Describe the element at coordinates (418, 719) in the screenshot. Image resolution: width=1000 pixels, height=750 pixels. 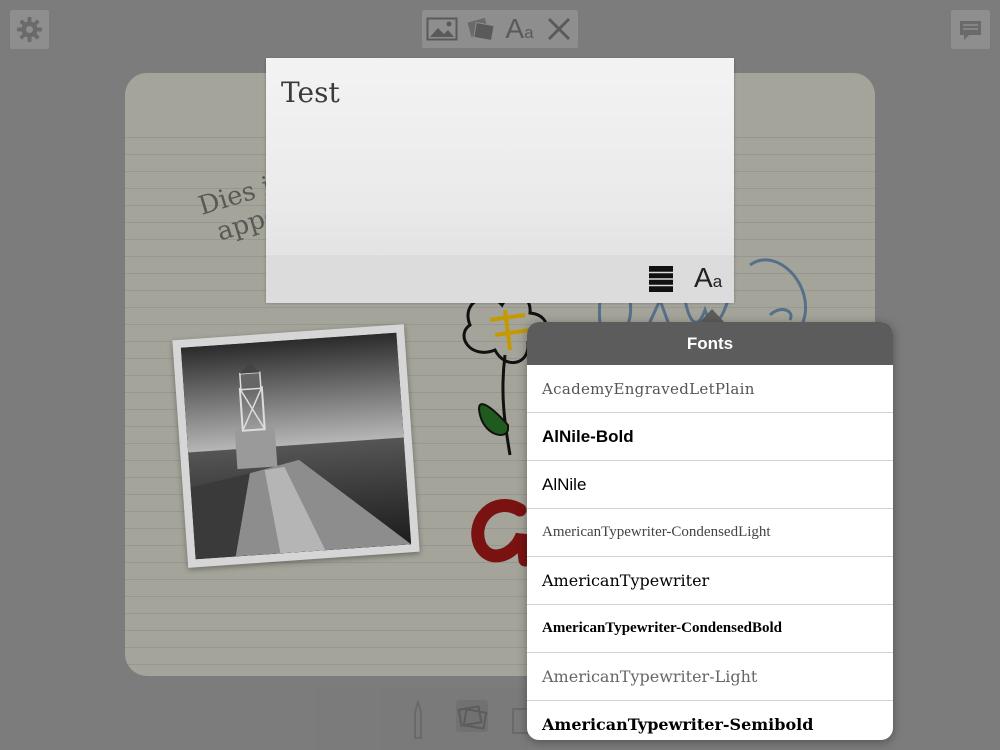
I see `pen-icon` at that location.